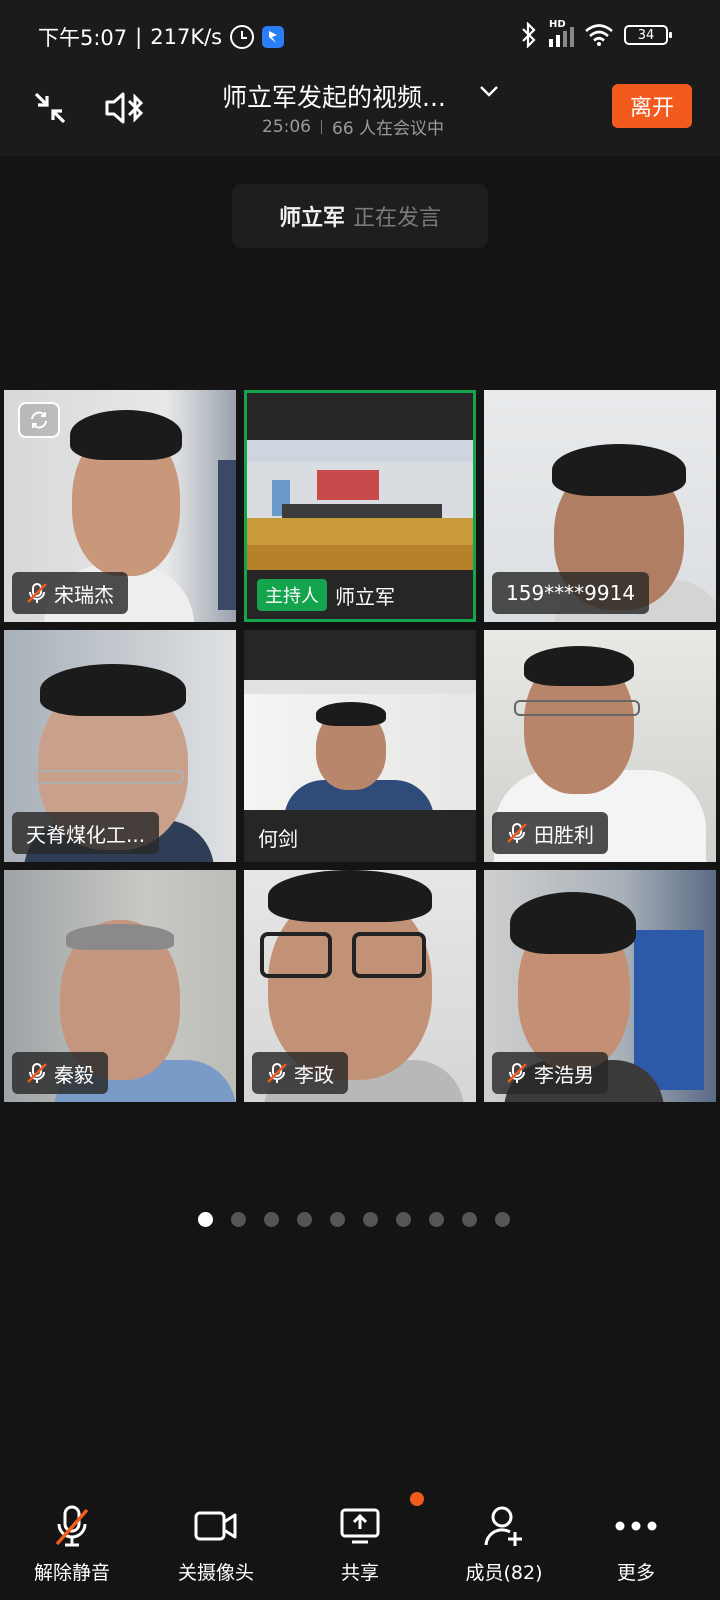 The height and width of the screenshot is (1600, 720). I want to click on camera-off-label: 关摄像头, so click(215, 1573).